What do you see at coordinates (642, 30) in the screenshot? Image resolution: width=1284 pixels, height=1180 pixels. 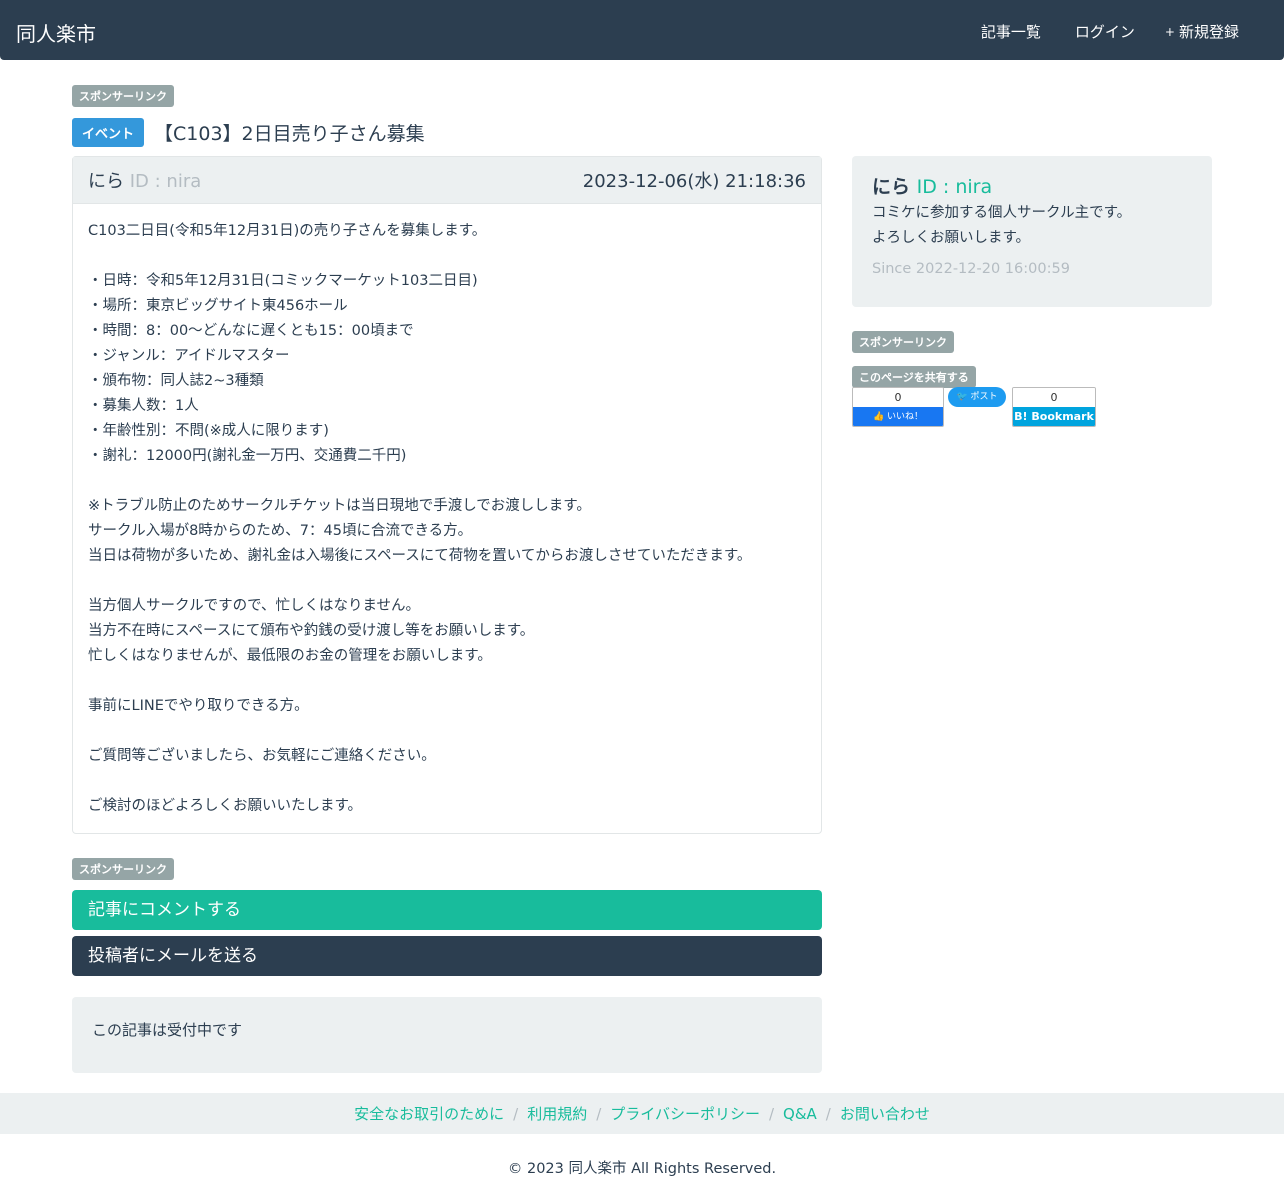 I see `navbar: 同人楽市 記事一覧 ログイン + 新規登録` at bounding box center [642, 30].